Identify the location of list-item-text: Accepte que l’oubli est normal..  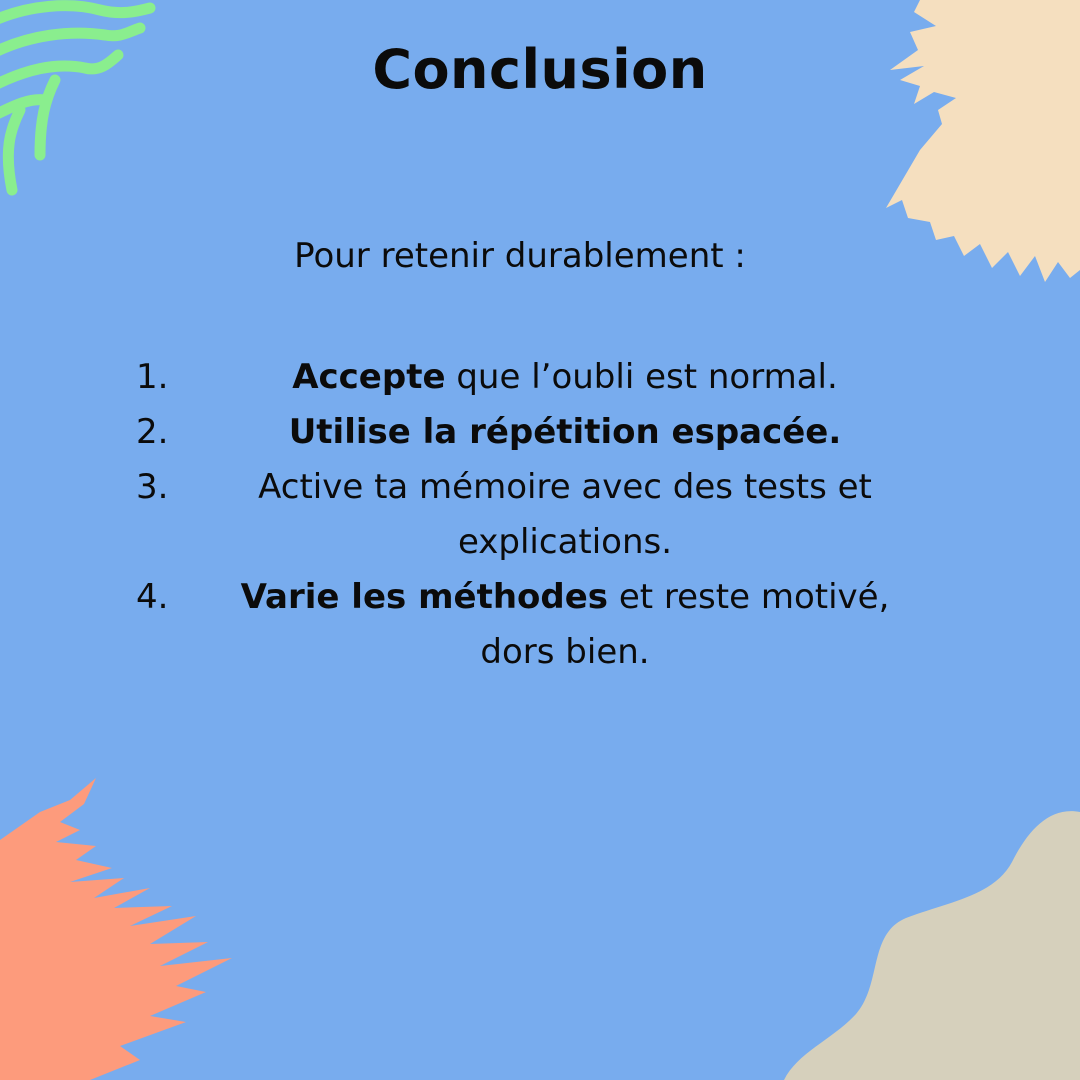
(565, 377).